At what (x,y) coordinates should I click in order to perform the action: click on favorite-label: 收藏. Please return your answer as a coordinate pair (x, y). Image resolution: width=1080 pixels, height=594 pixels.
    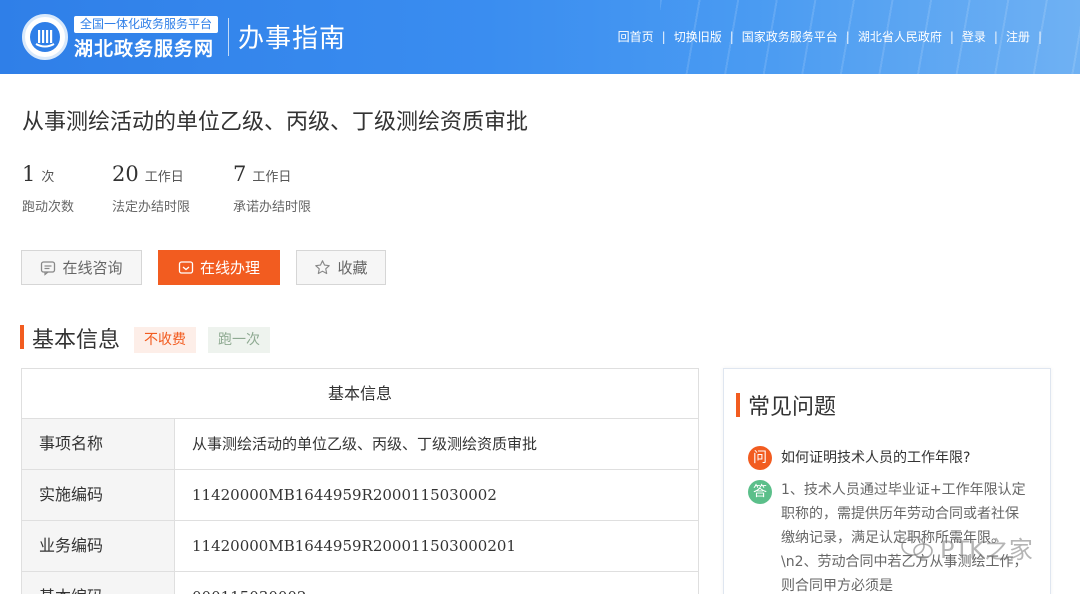
    Looking at the image, I should click on (352, 268).